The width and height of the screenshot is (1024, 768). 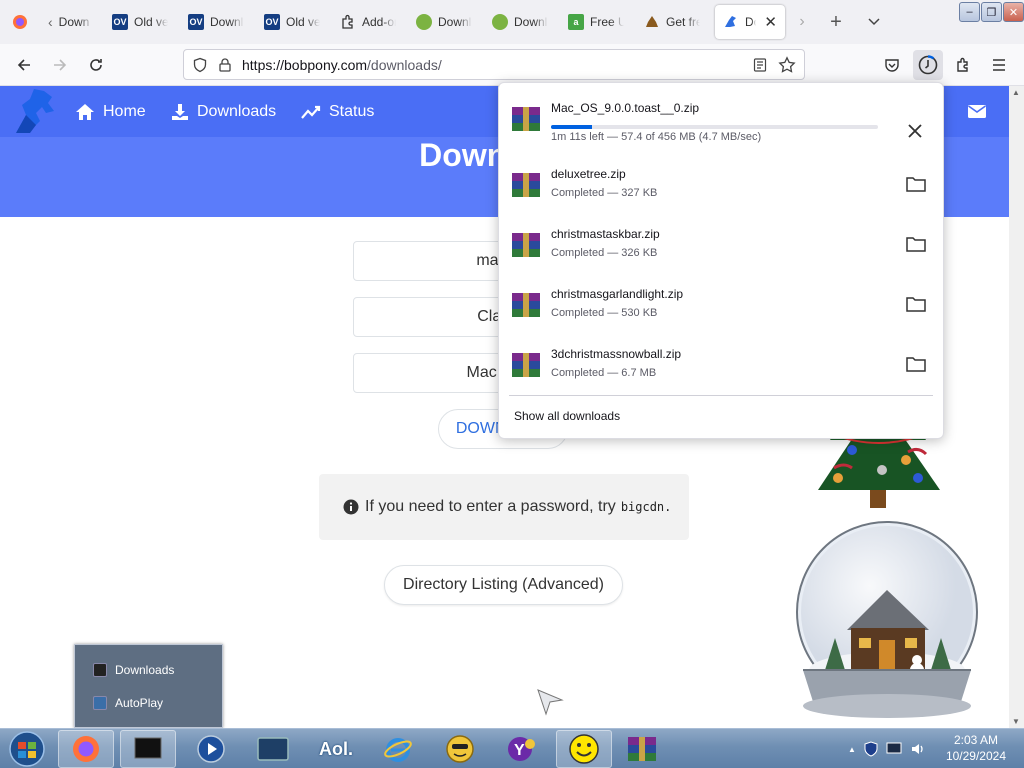 What do you see at coordinates (617, 294) in the screenshot?
I see `download-filename: christmasgarlandlight.zip` at bounding box center [617, 294].